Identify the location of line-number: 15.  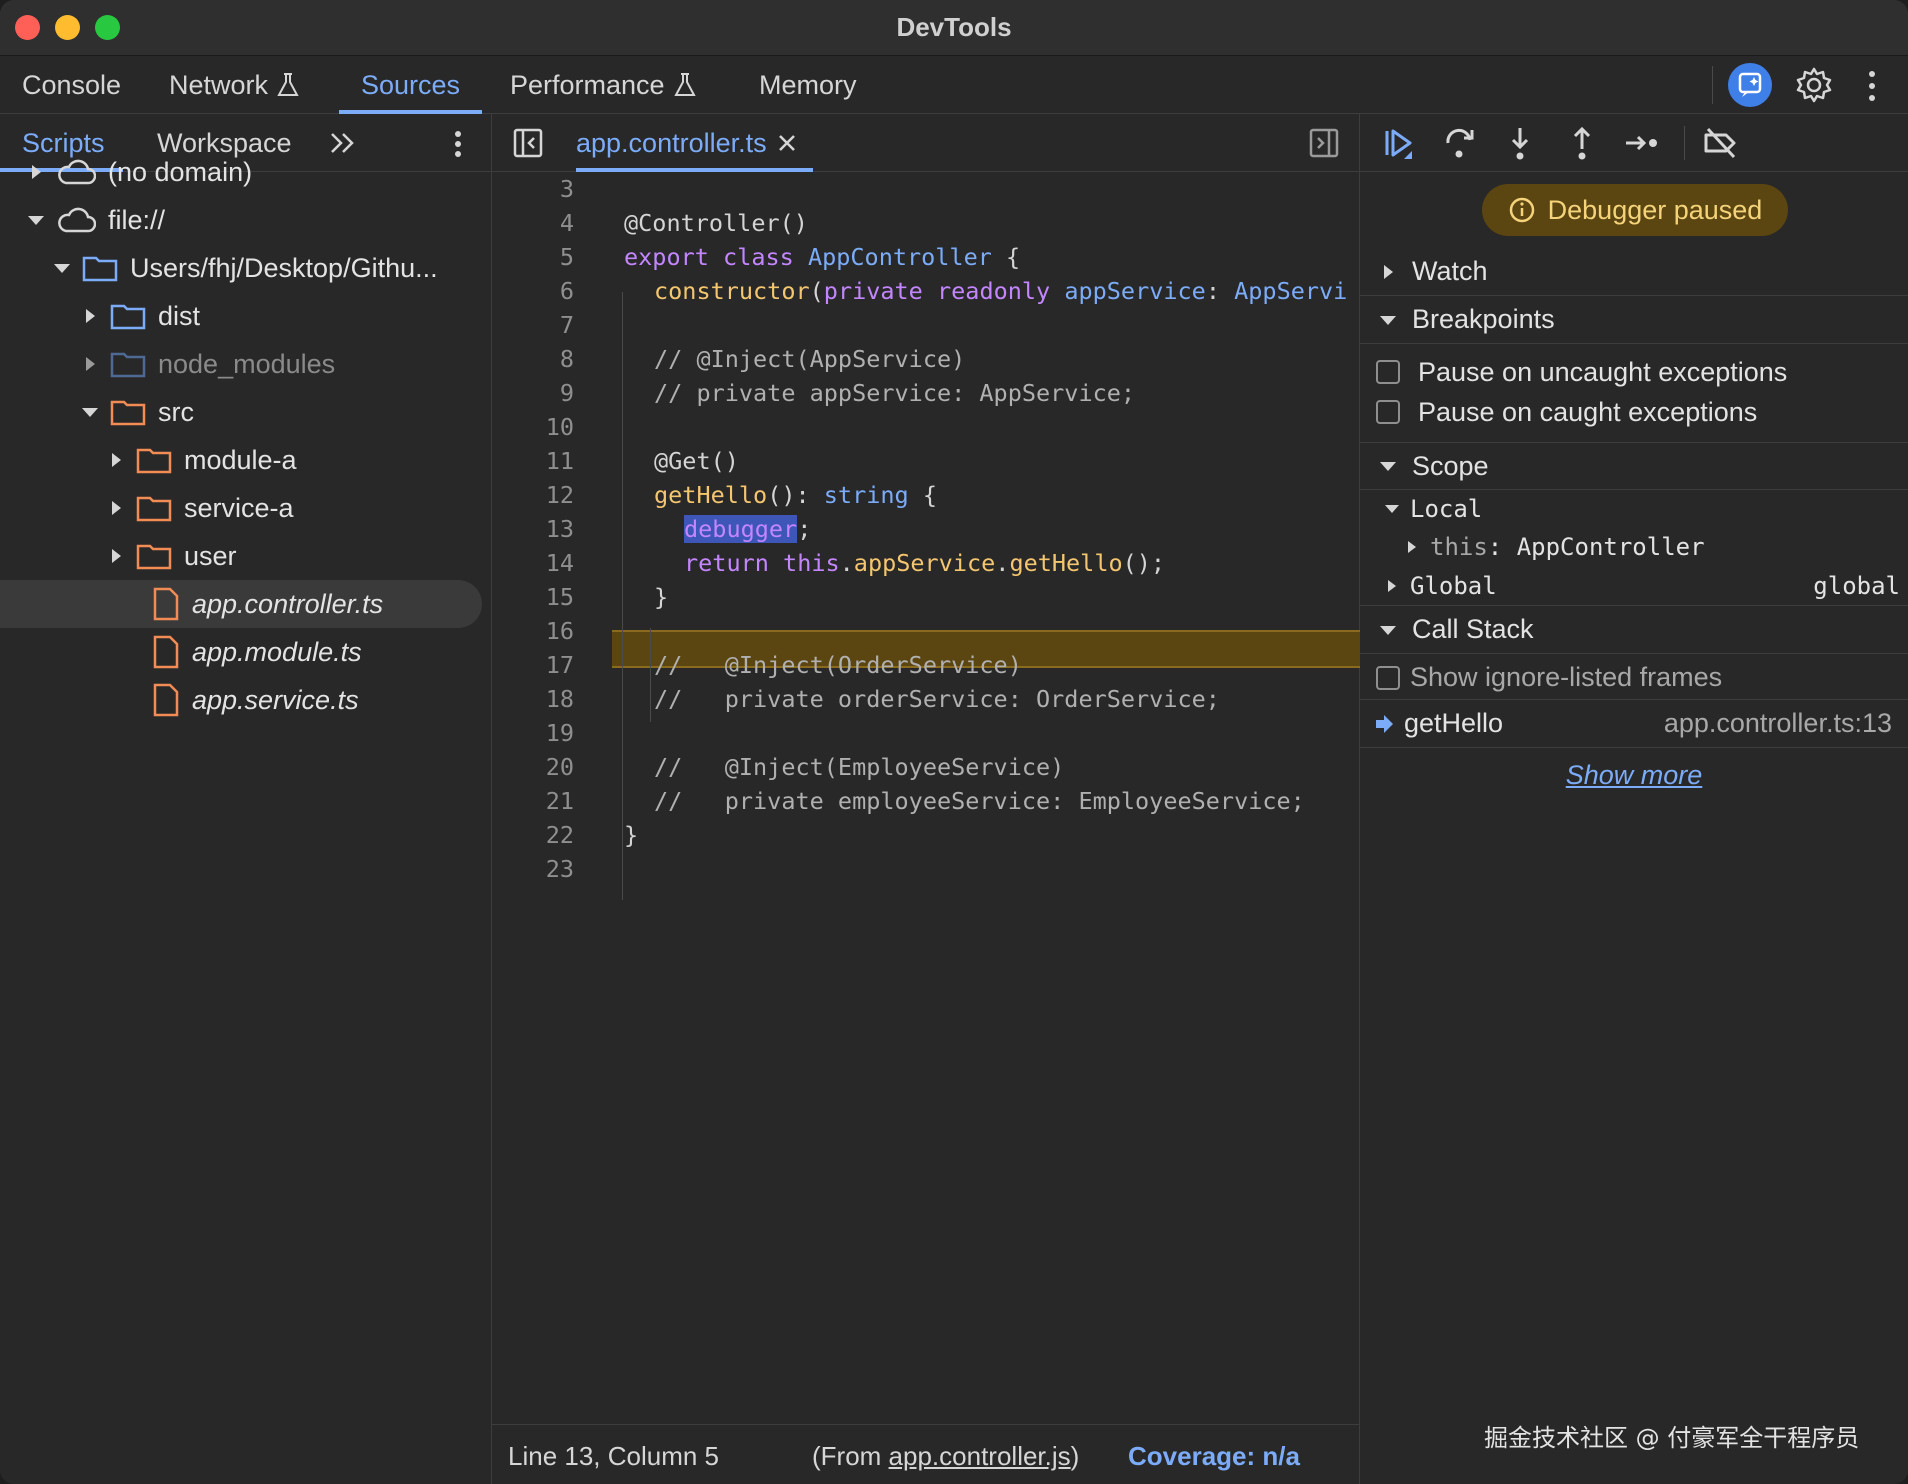
(533, 597).